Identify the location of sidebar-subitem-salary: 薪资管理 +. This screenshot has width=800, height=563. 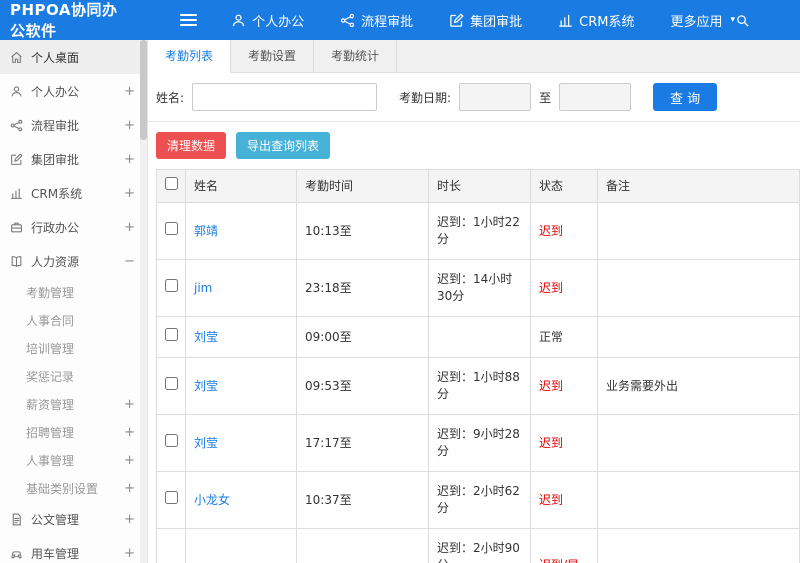
(73, 404).